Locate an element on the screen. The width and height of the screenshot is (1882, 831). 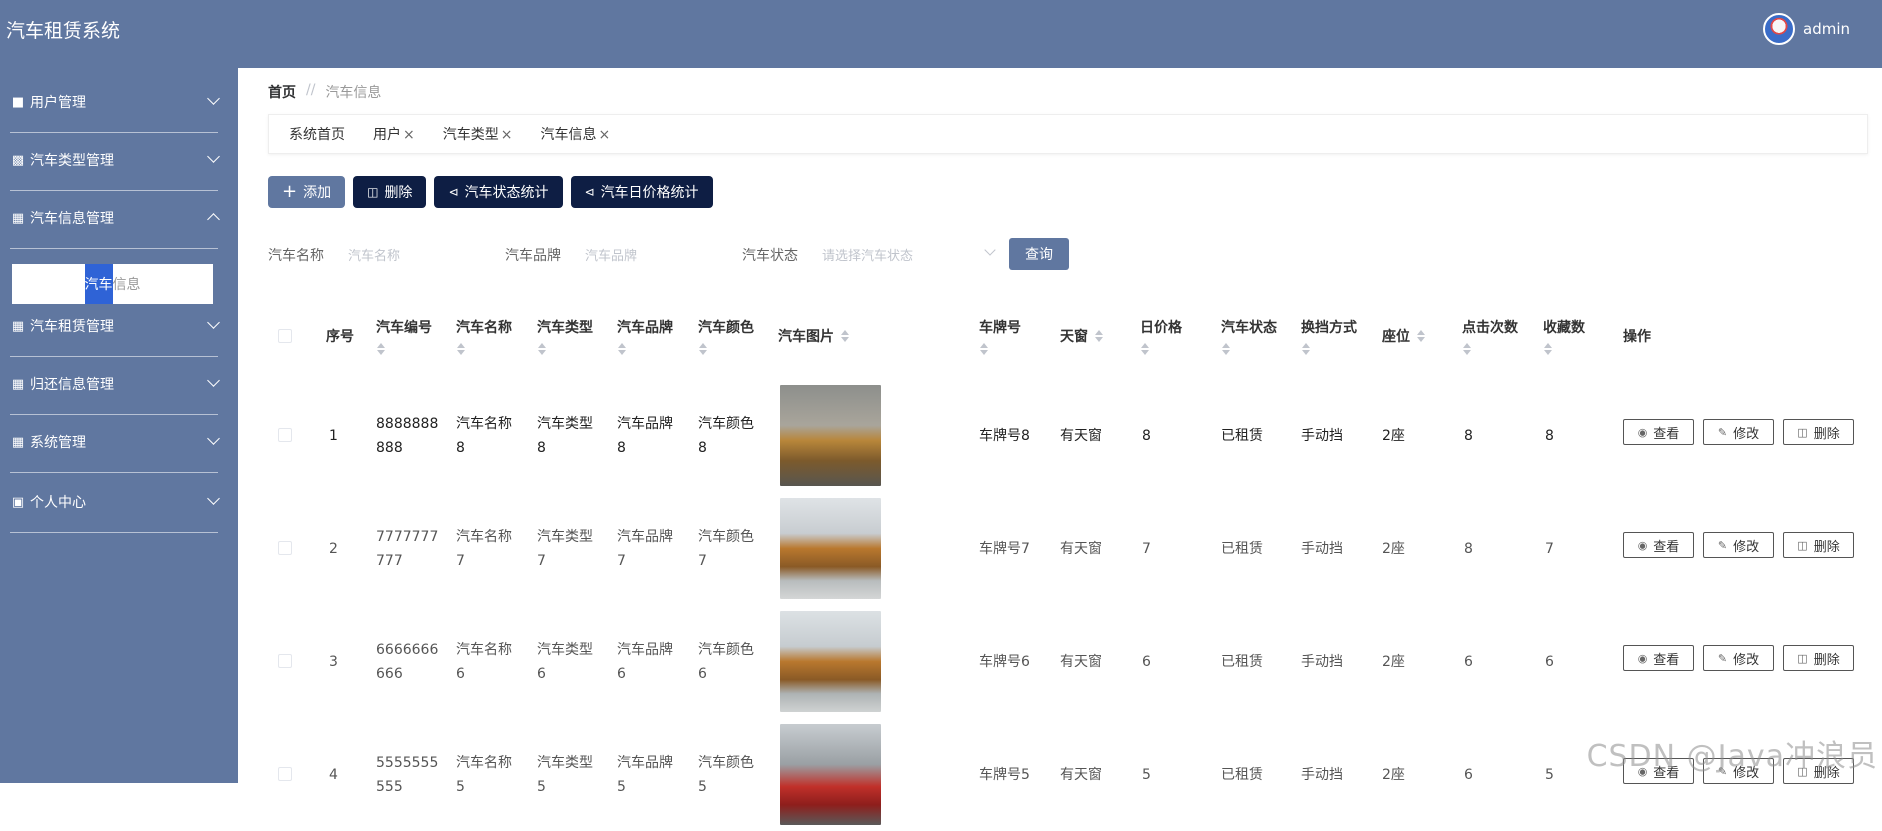
sidebar-item-car-type-management: ▩ 汽车类型管理 is located at coordinates (114, 160).